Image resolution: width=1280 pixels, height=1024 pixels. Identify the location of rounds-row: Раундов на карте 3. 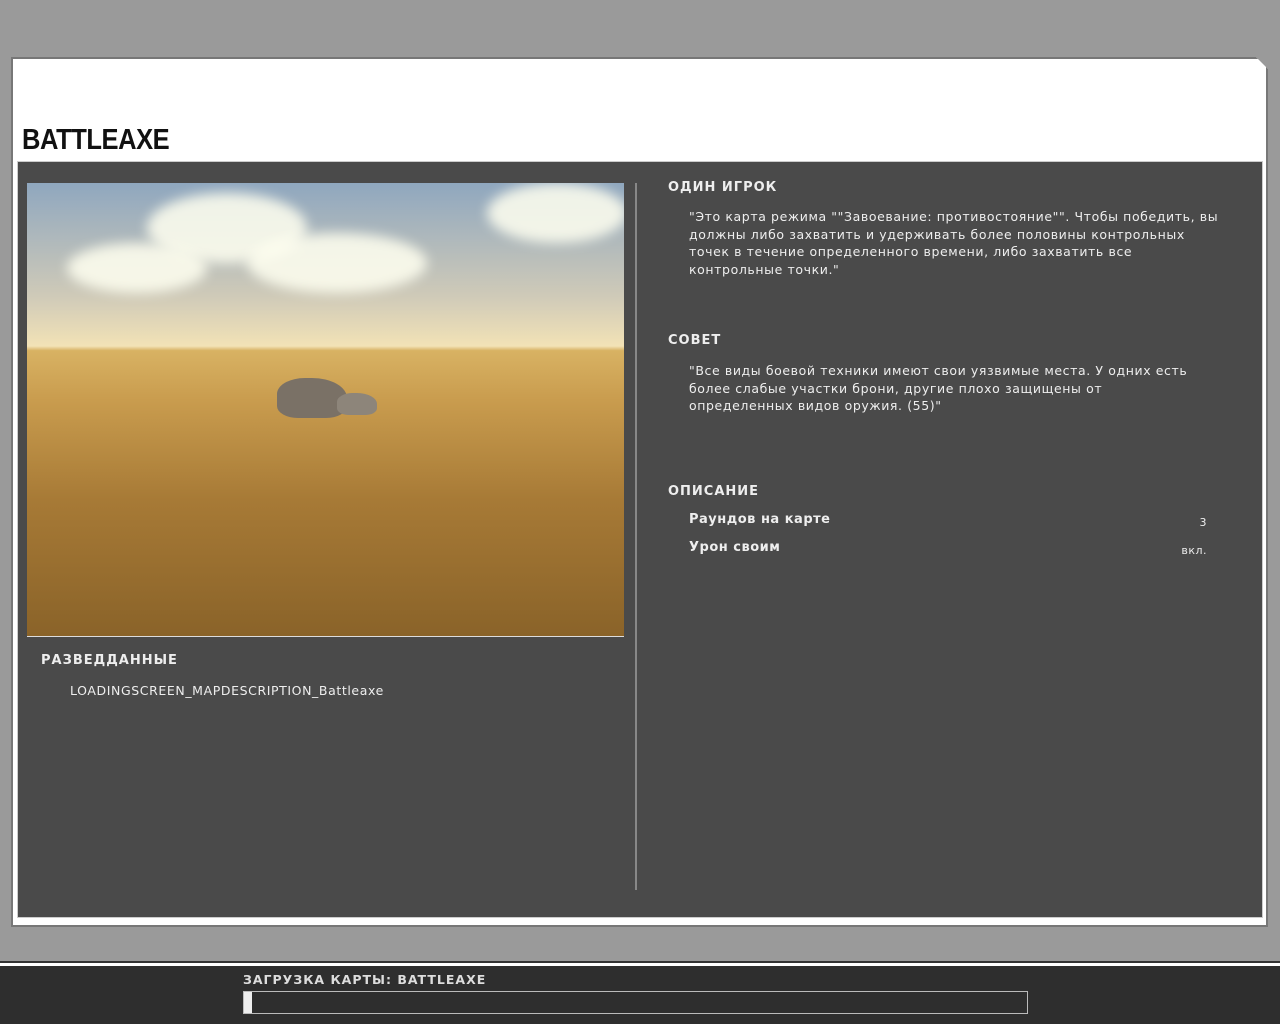
(948, 520).